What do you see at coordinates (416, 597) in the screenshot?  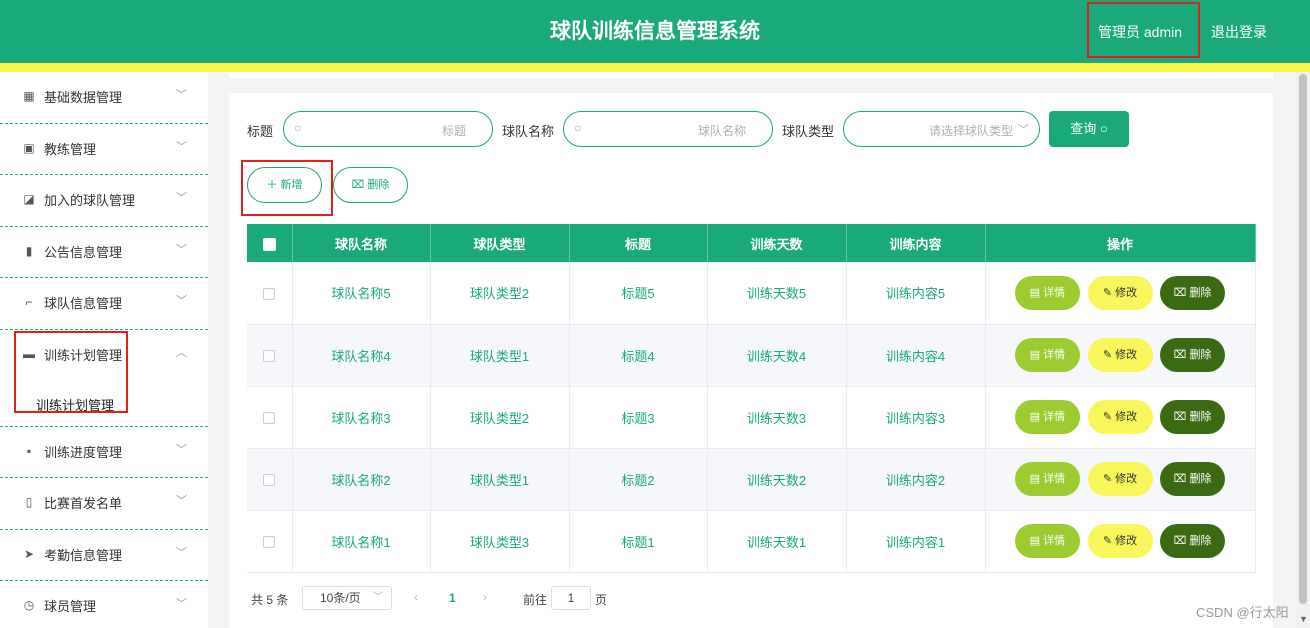 I see `prev-page-button: ‹` at bounding box center [416, 597].